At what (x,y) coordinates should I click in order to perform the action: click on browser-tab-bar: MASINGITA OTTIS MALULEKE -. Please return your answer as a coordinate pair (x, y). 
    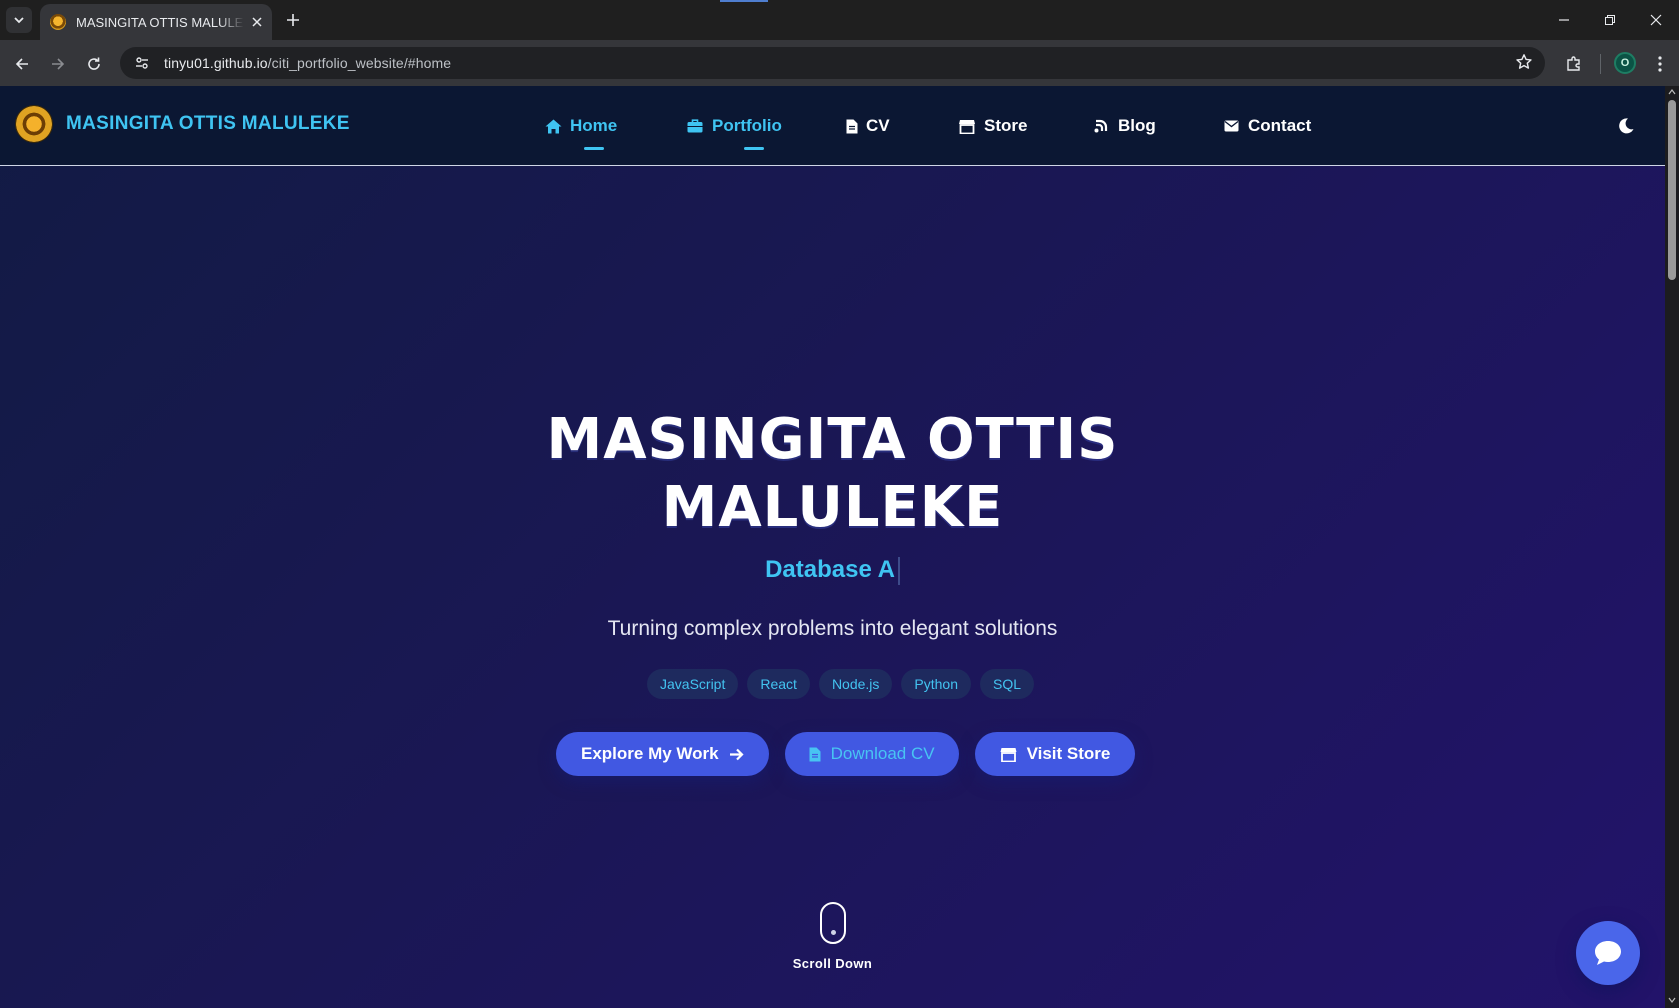
    Looking at the image, I should click on (839, 20).